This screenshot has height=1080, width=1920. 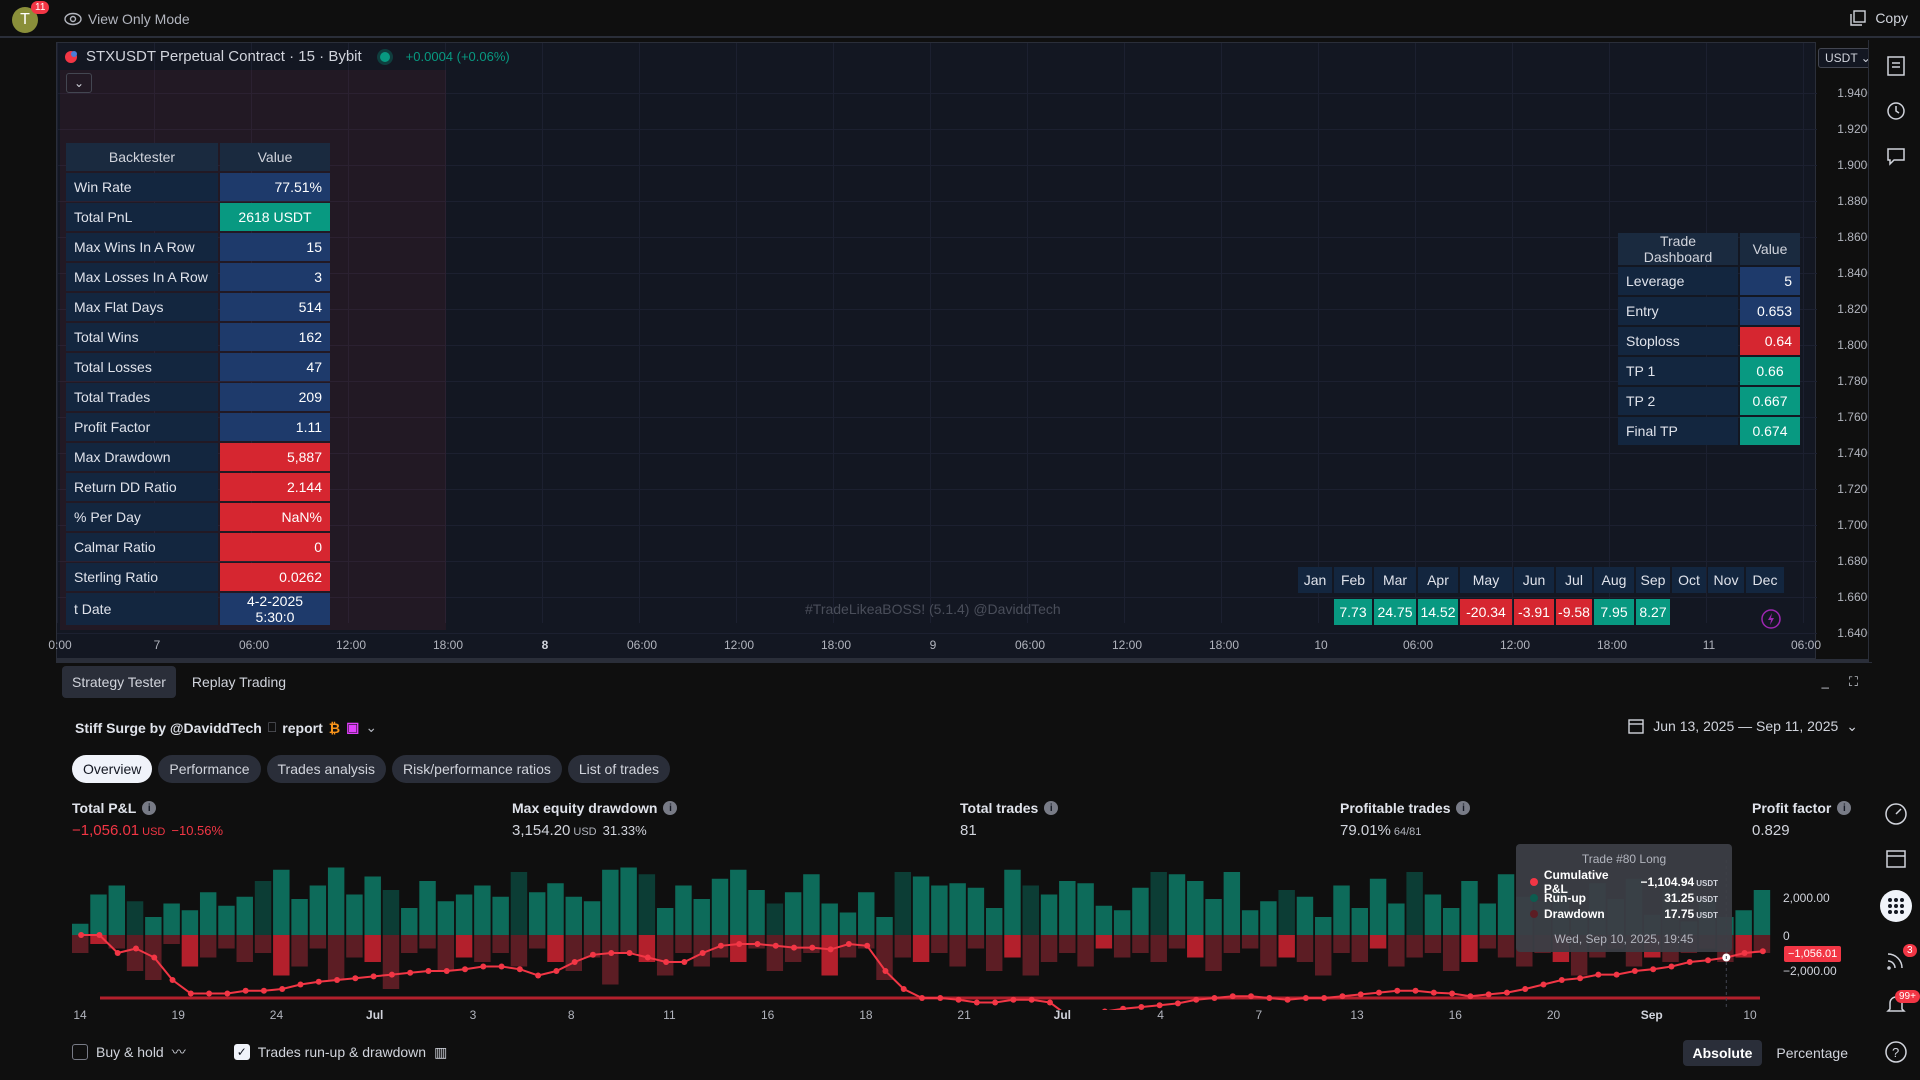 What do you see at coordinates (619, 769) in the screenshot?
I see `tab-list-of-trades: List of trades` at bounding box center [619, 769].